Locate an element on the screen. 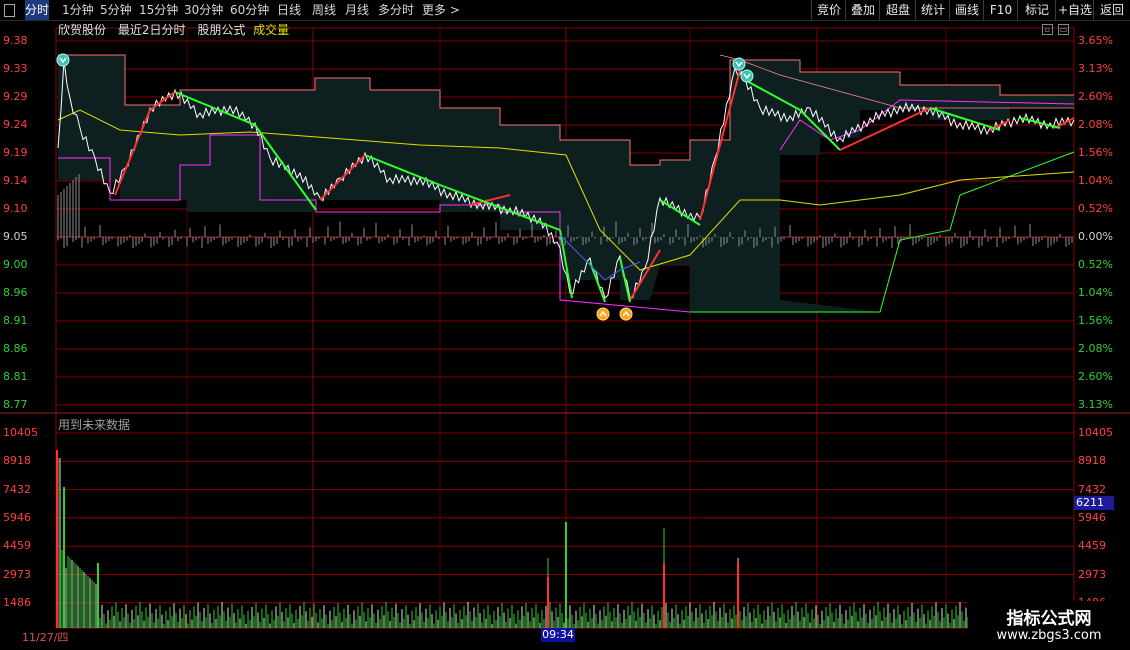 Image resolution: width=1130 pixels, height=650 pixels. percent-label-8: 0.52% is located at coordinates (1095, 264).